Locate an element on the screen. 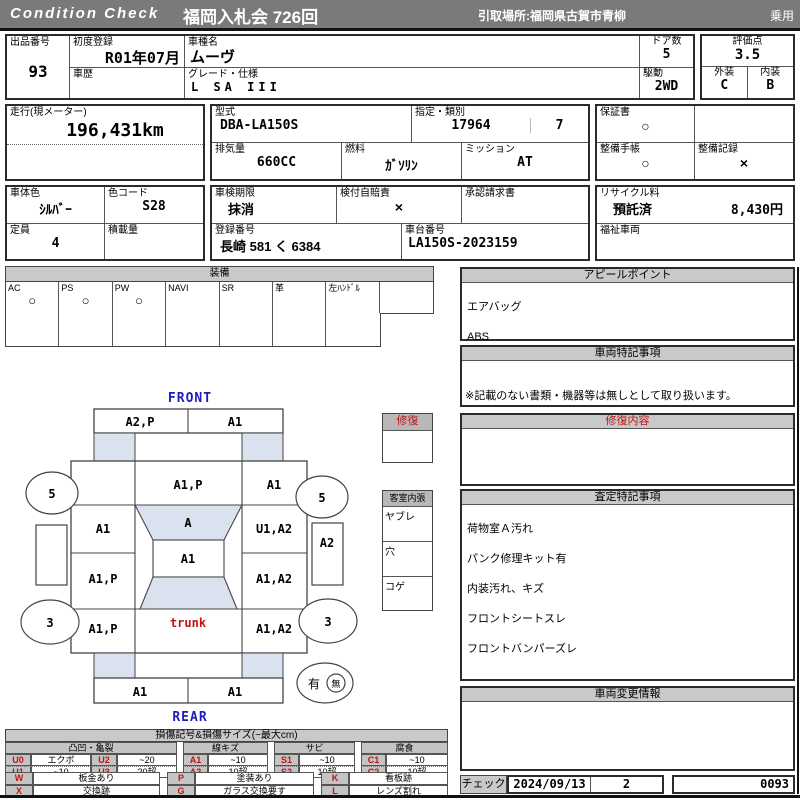  legend-code: A1 is located at coordinates (195, 760).